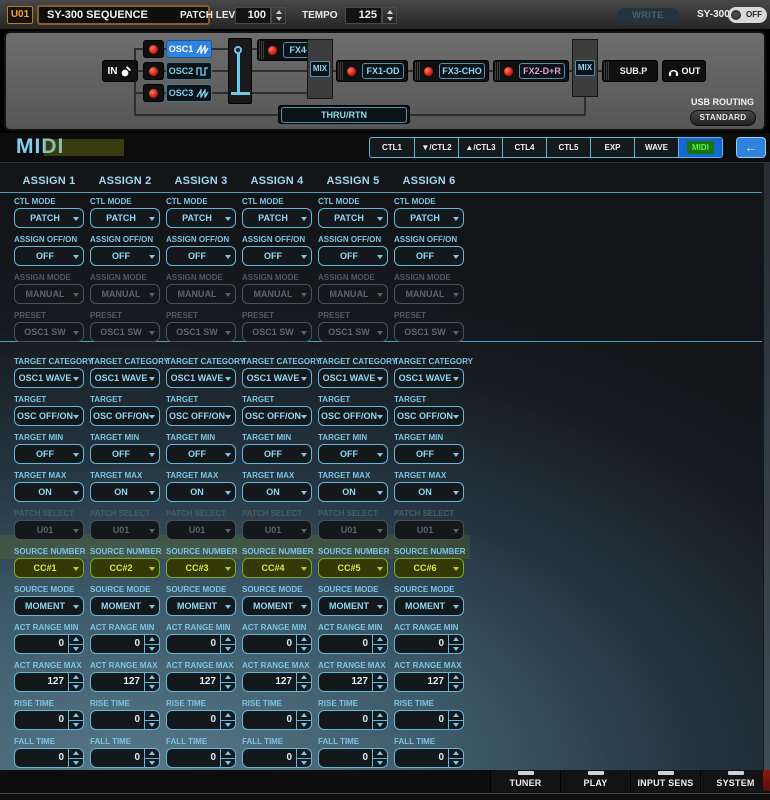  I want to click on scrollbar, so click(766, 466).